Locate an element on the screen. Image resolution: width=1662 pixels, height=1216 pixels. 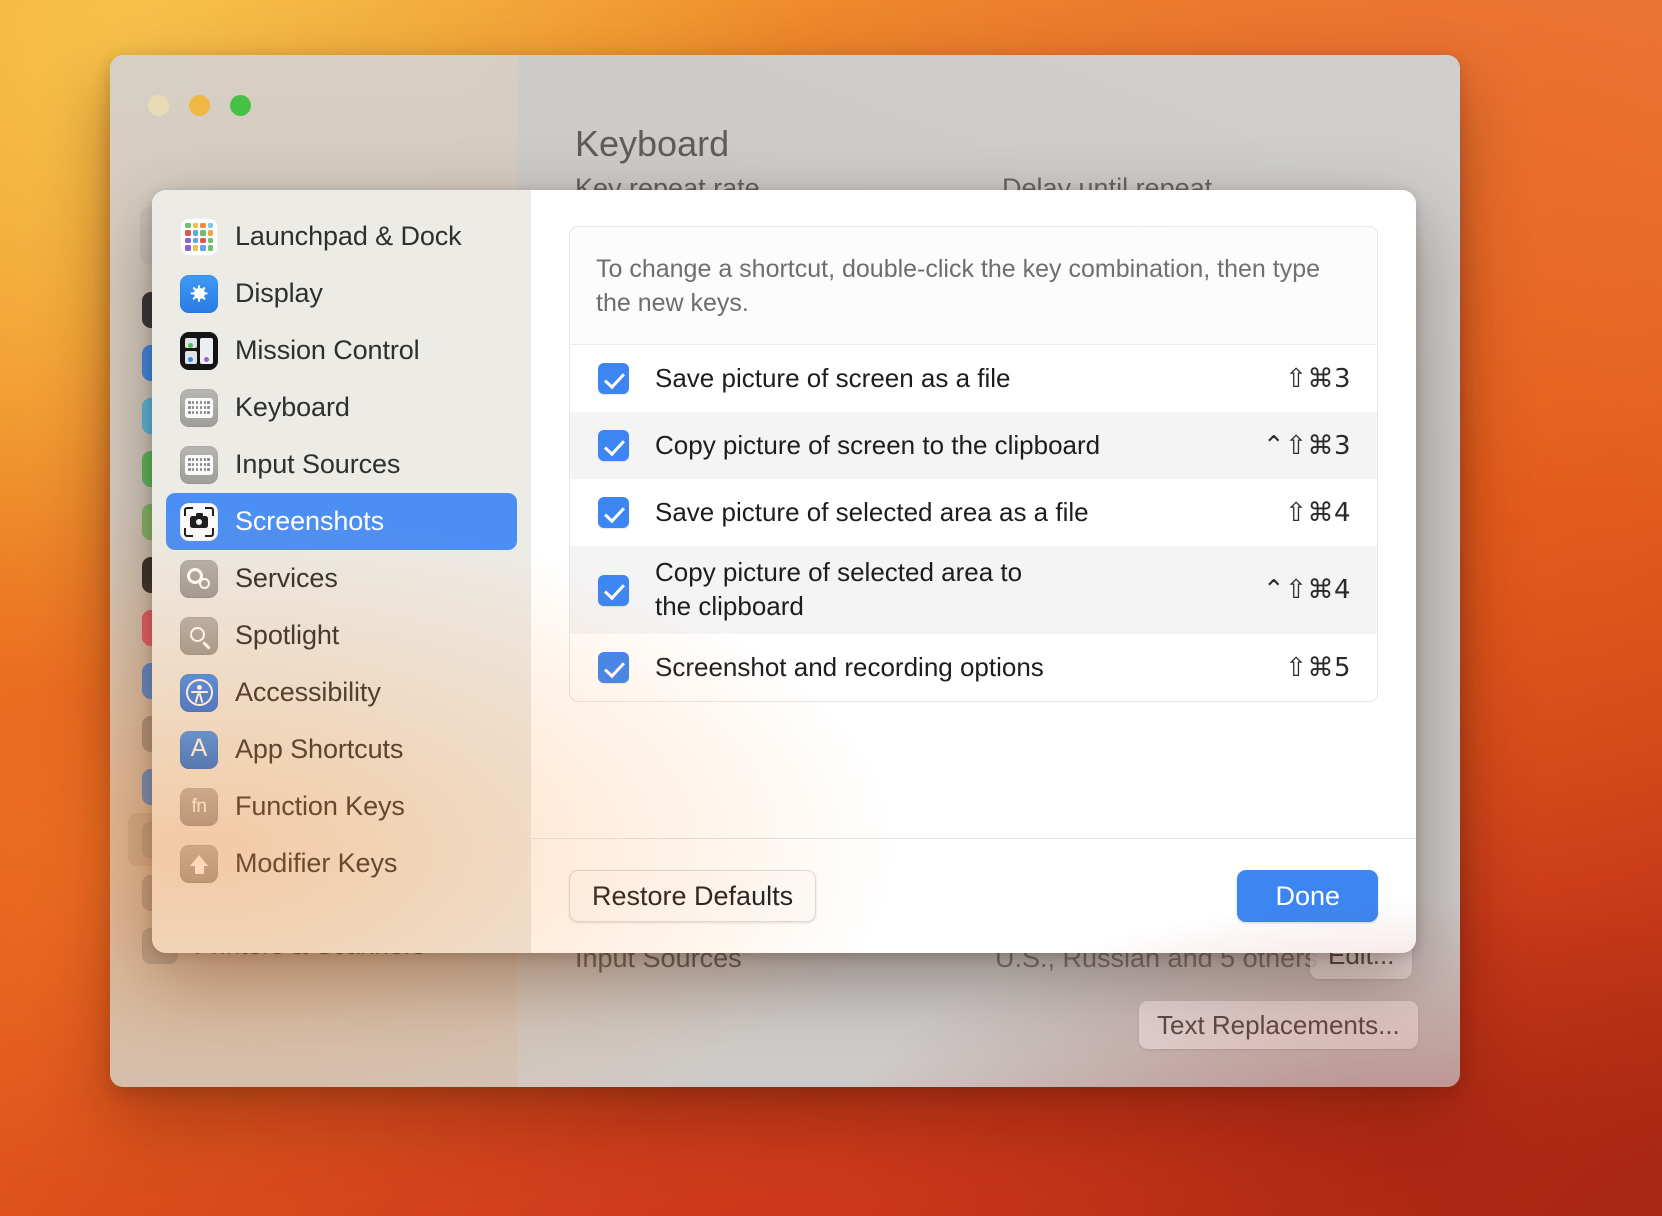
category-app-shortcuts: A App Shortcuts is located at coordinates (341, 749).